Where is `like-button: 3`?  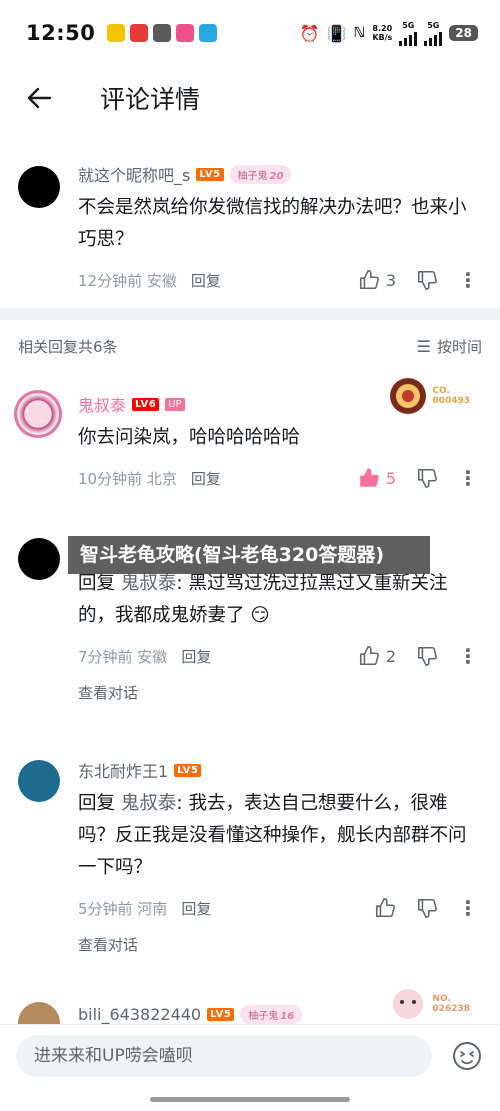
like-button: 3 is located at coordinates (377, 280).